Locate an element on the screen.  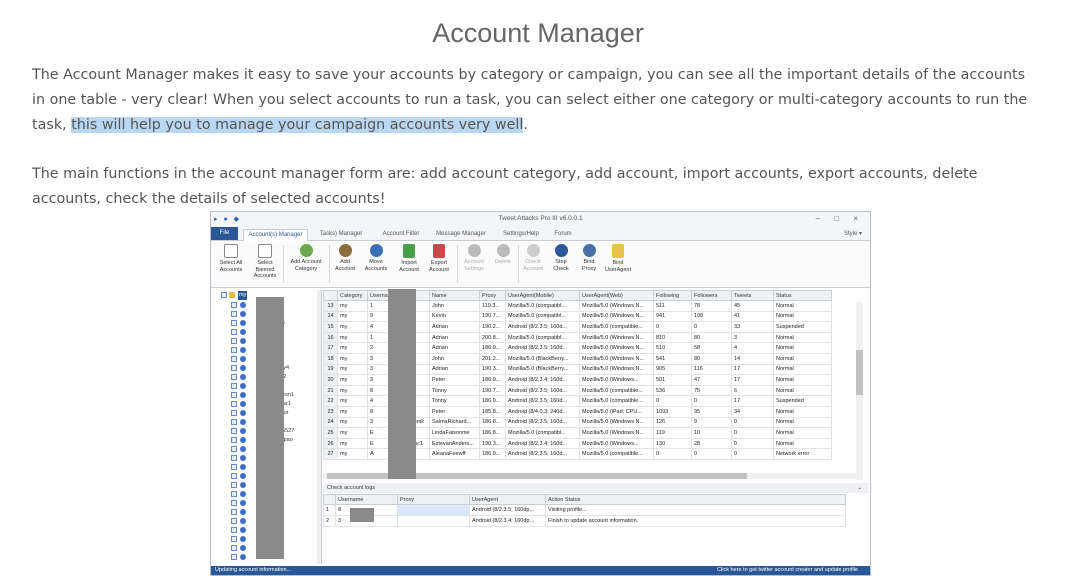
username-prefix: 1 is located at coordinates (372, 305).